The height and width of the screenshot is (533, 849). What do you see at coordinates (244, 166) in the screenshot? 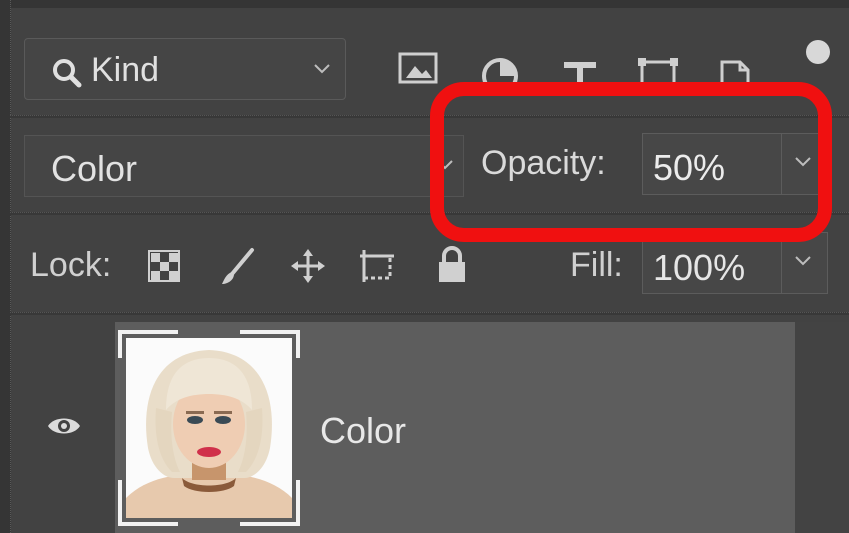
I see `blend-mode-dropdown: Color` at bounding box center [244, 166].